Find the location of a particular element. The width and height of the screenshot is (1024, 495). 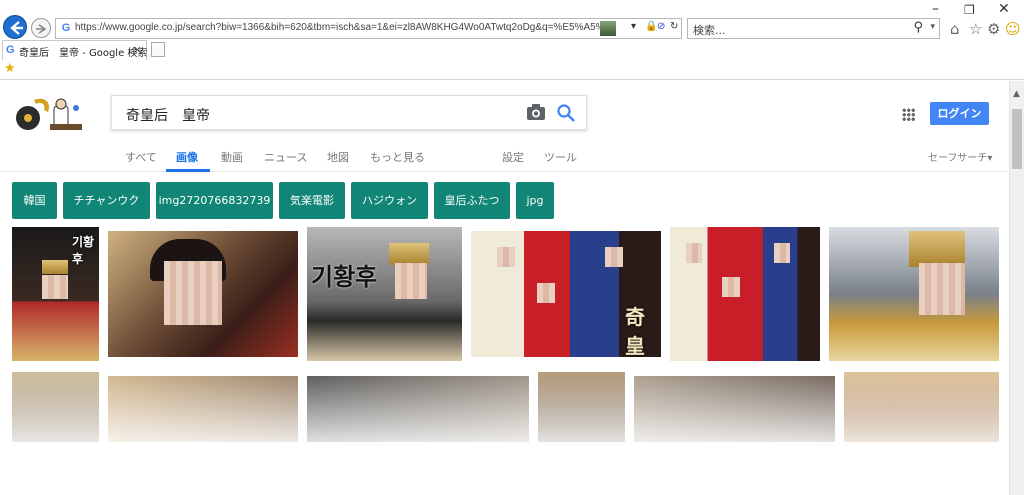

tab-more: もっと見る is located at coordinates (397, 157).